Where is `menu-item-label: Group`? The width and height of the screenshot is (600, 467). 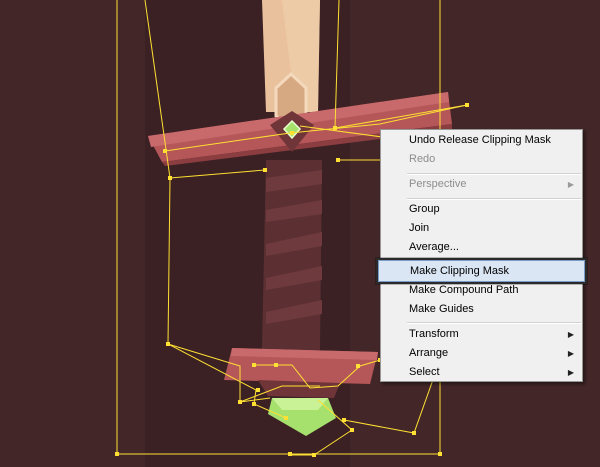
menu-item-label: Group is located at coordinates (424, 209).